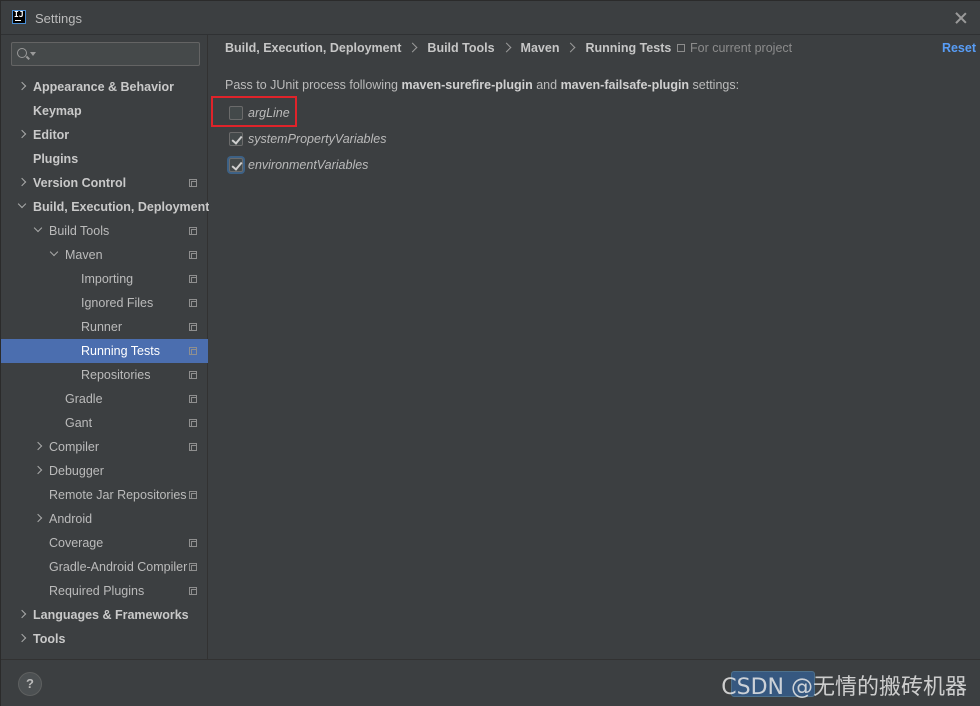  I want to click on sidebar-item-label: Remote Jar Repositories, so click(118, 495).